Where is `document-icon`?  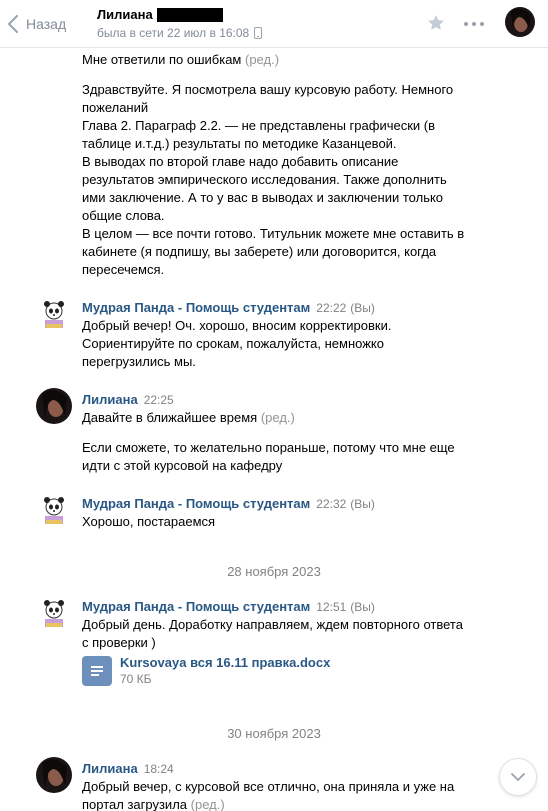 document-icon is located at coordinates (97, 671).